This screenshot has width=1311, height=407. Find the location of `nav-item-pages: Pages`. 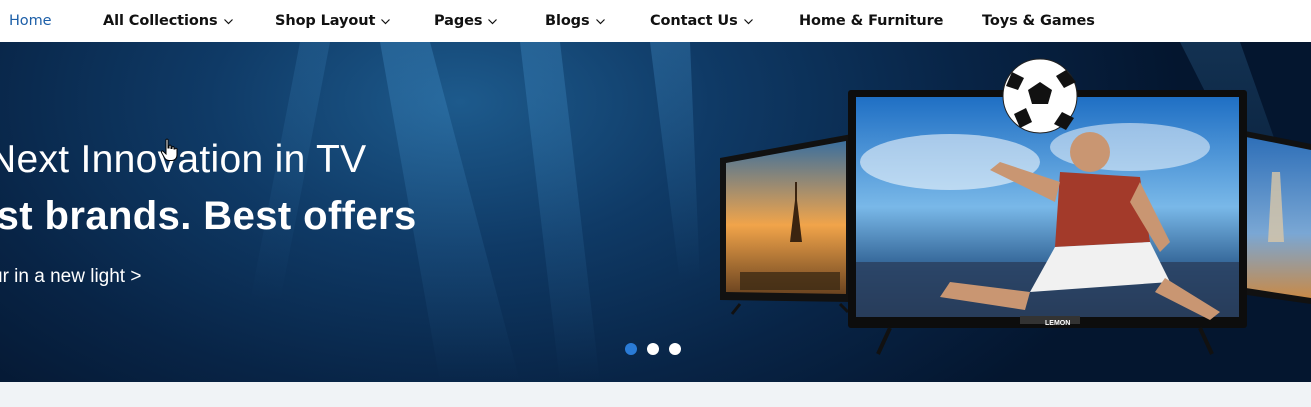

nav-item-pages: Pages is located at coordinates (466, 21).